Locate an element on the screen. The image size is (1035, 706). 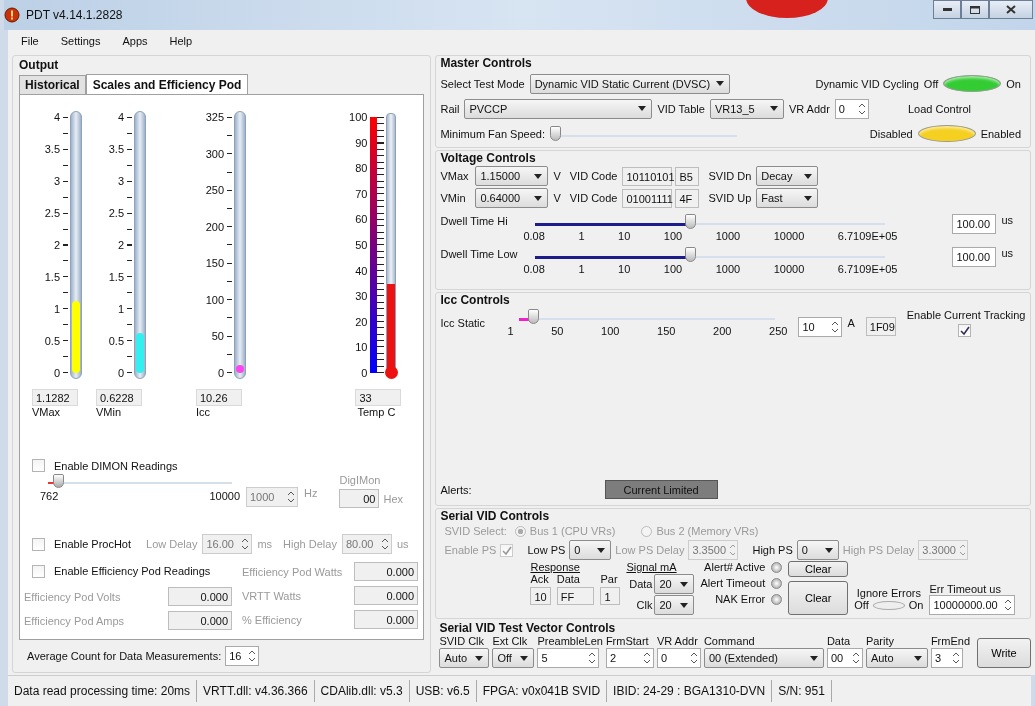
tick-label: 2 is located at coordinates (56, 245).